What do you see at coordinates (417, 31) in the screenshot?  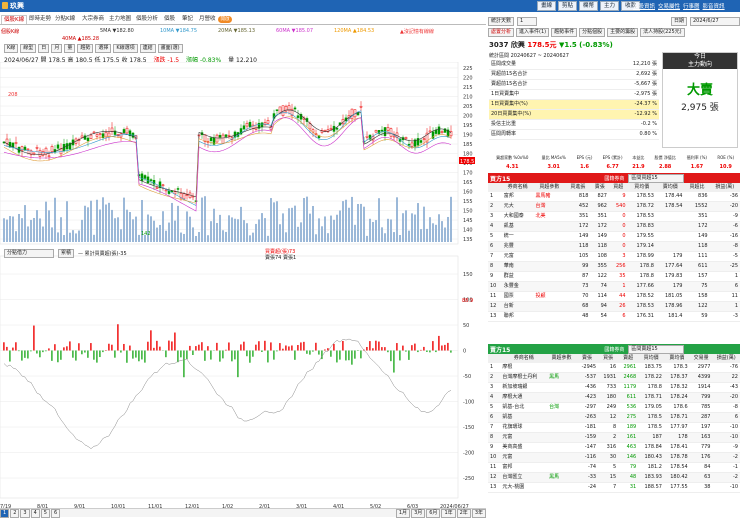 I see `ma-note: ▲沒記憶有線線` at bounding box center [417, 31].